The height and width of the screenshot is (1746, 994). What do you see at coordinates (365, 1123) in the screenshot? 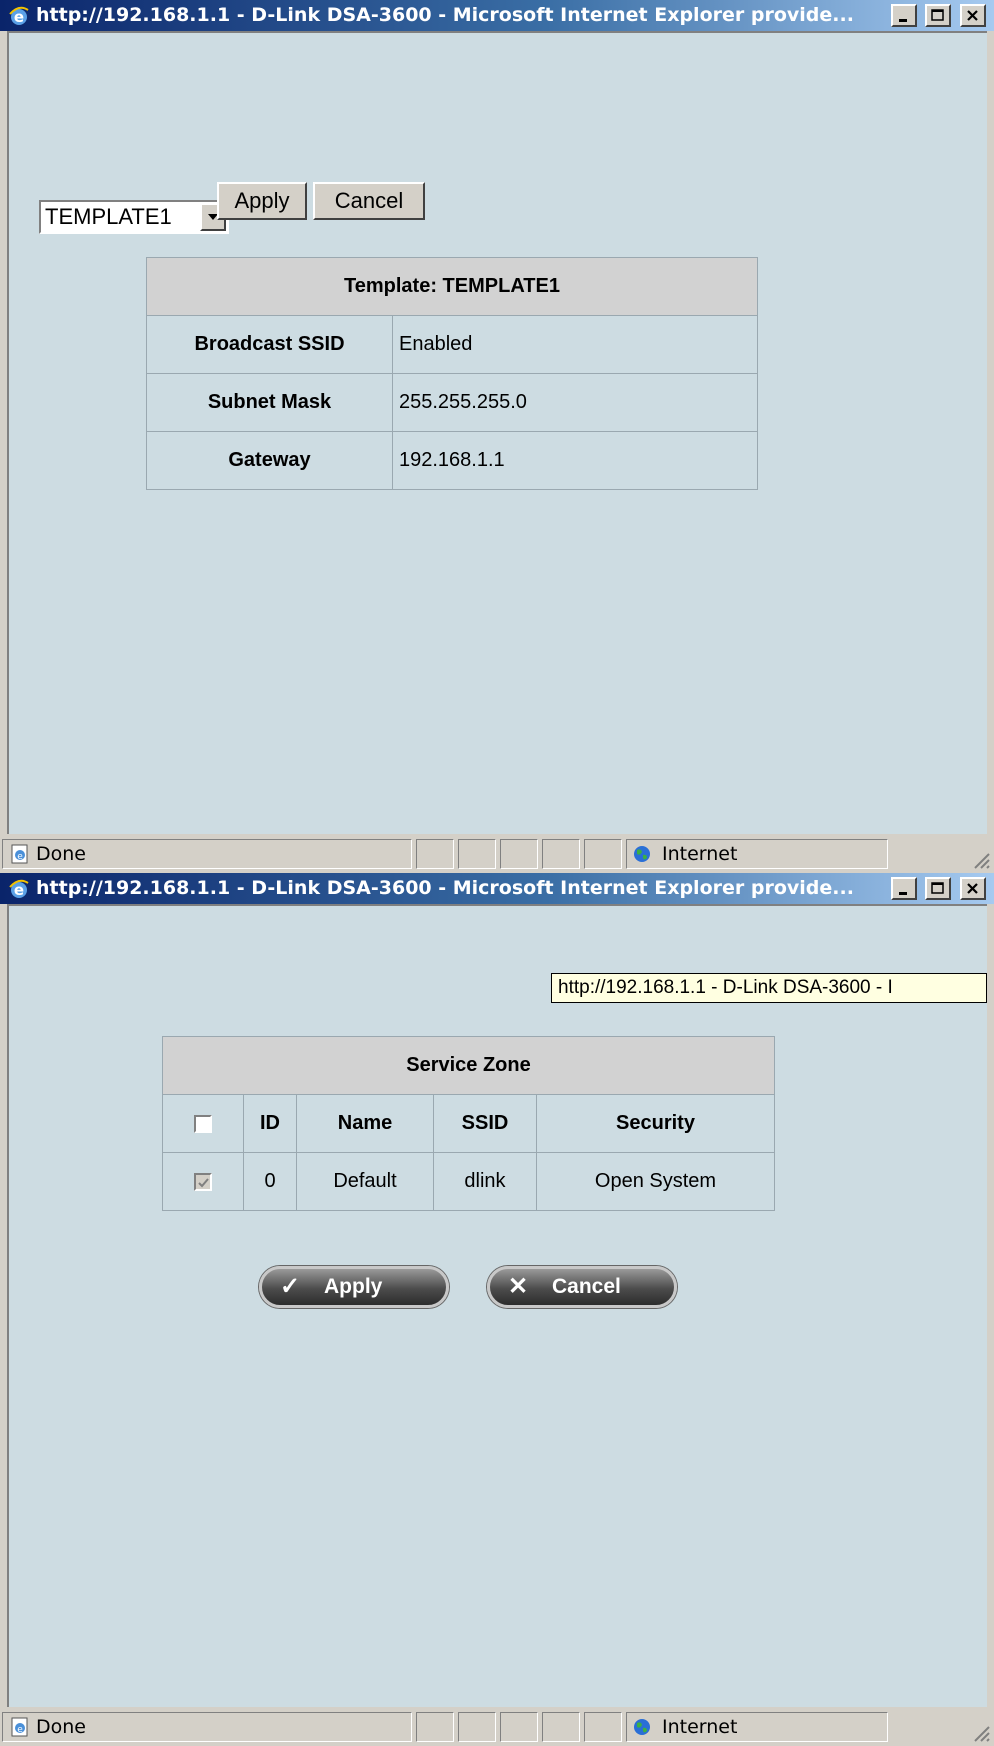
I see `column-header-name: Name` at bounding box center [365, 1123].